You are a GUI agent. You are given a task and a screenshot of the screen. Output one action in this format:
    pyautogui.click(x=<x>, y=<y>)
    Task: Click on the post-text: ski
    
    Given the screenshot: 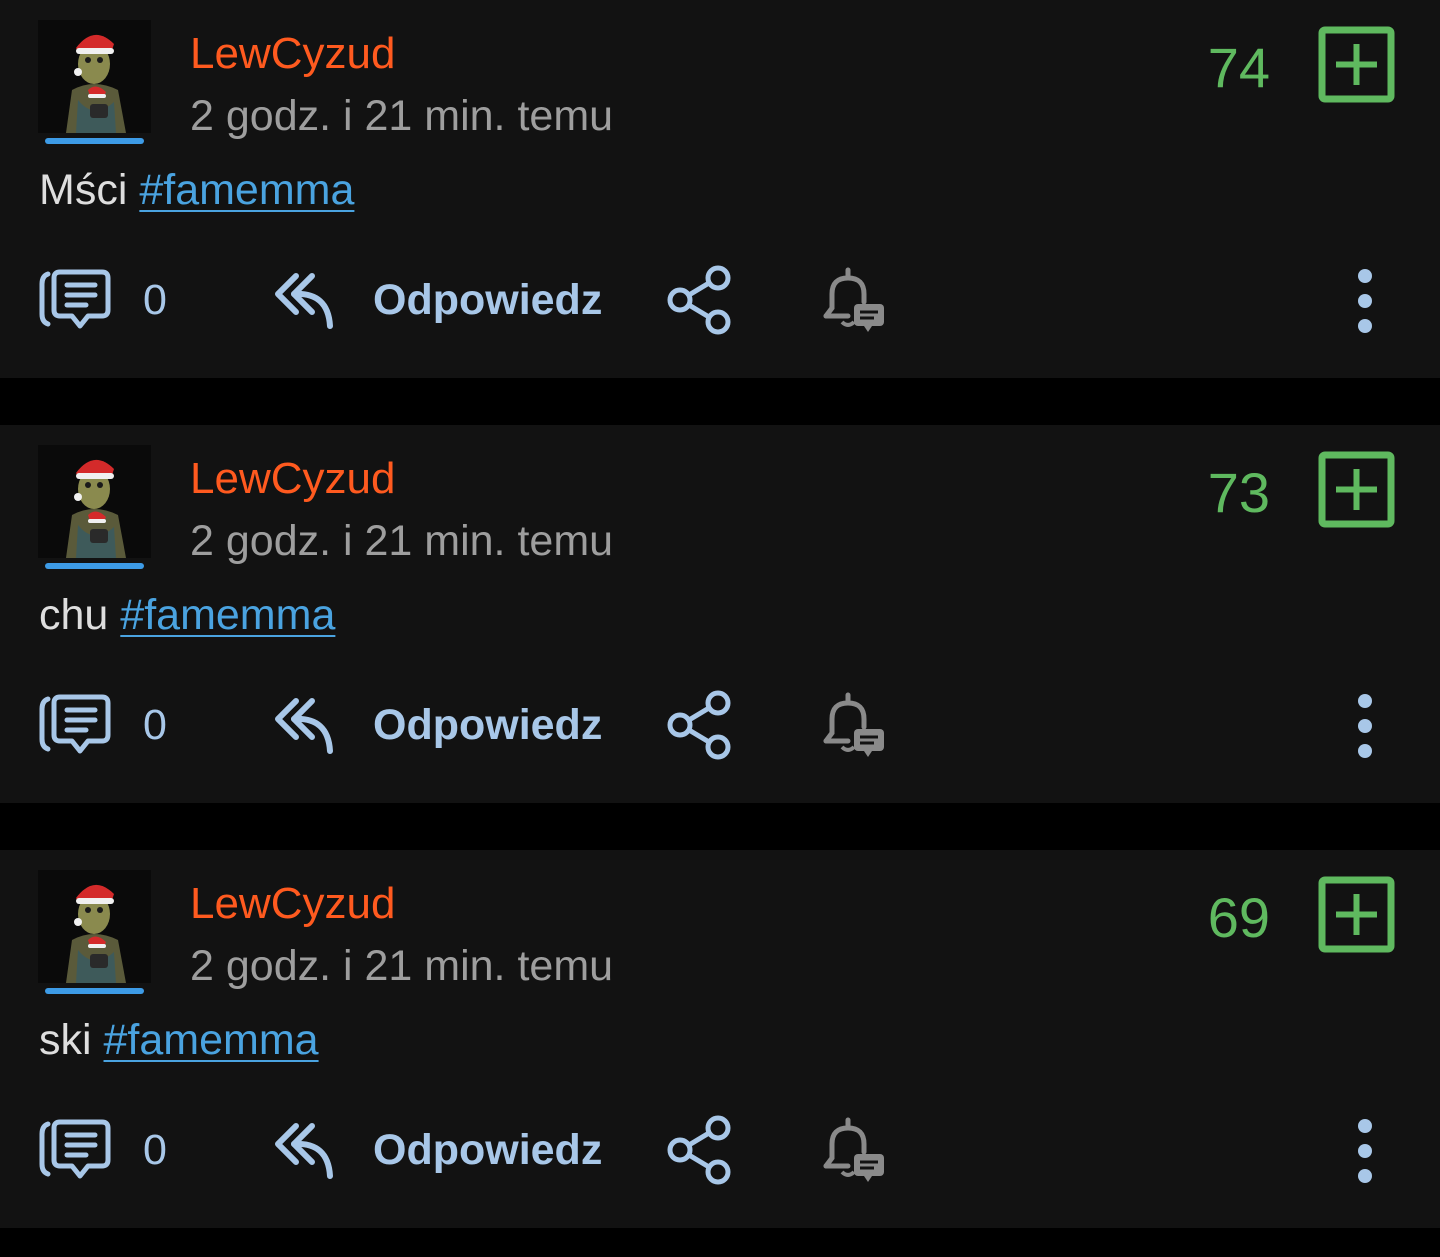 What is the action you would take?
    pyautogui.click(x=65, y=1040)
    